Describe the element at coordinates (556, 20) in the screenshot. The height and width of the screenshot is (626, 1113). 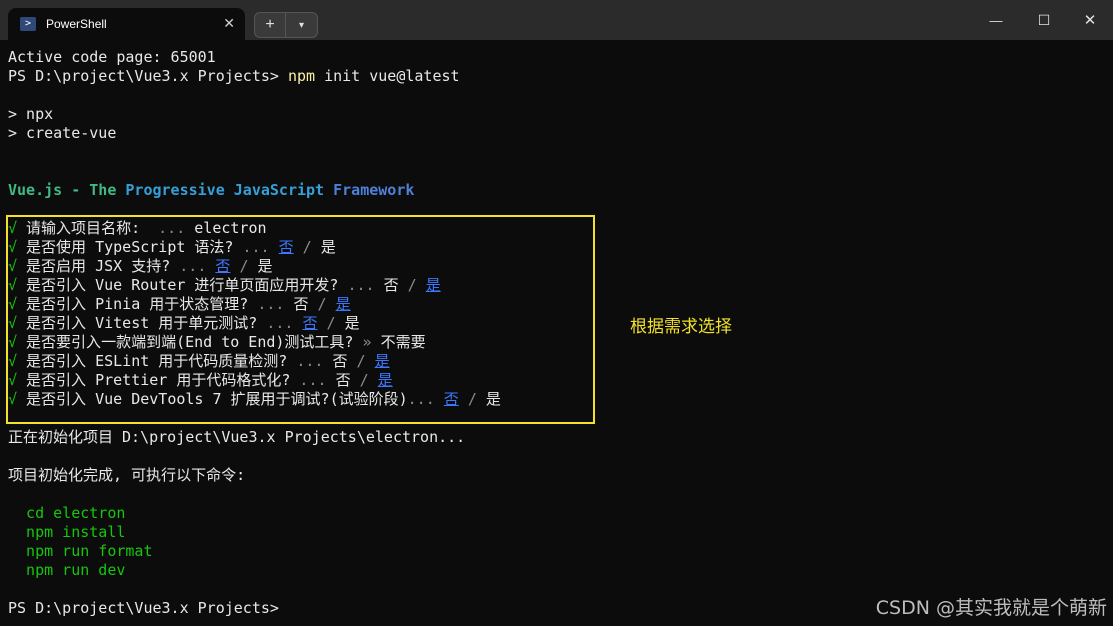
I see `title-bar: > PowerShell ✕ + ▾ — ☐ ✕` at that location.